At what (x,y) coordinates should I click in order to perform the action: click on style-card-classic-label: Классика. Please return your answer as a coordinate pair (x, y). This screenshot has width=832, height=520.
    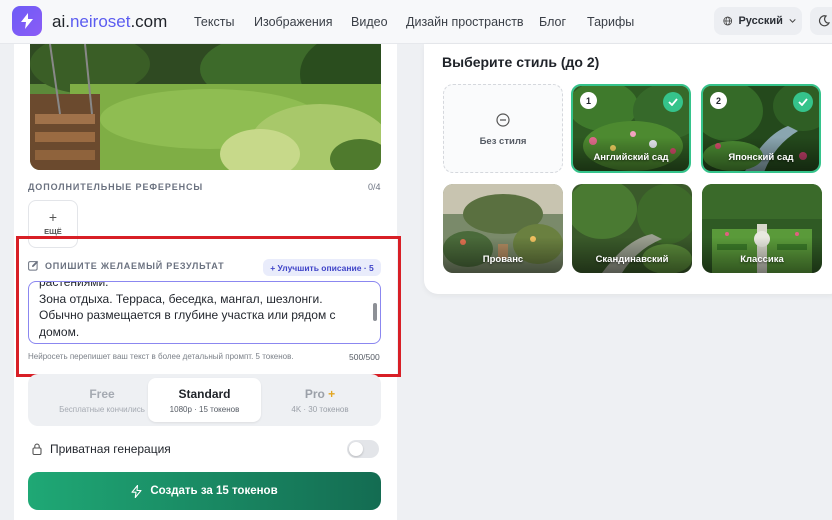
    Looking at the image, I should click on (762, 259).